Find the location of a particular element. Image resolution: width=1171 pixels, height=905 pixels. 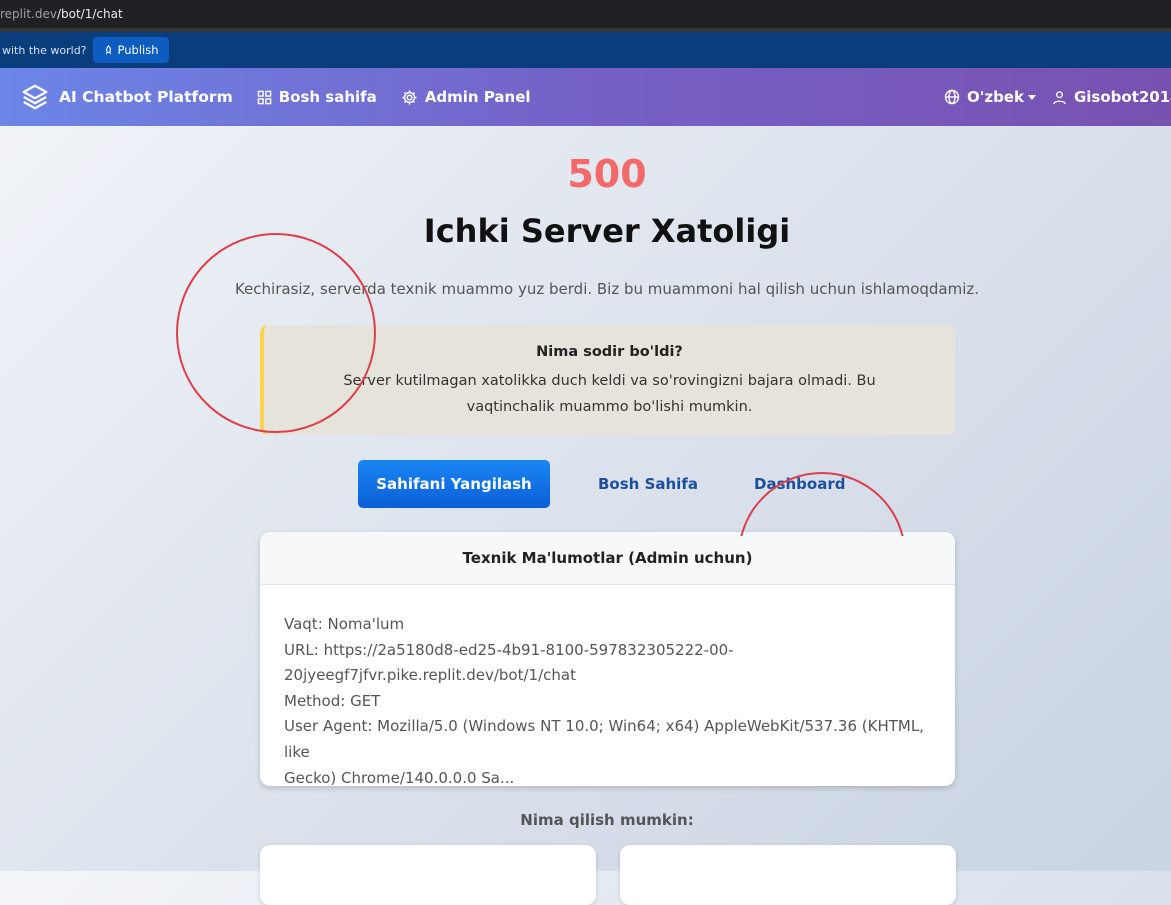

card-header: Texnik Ma'lumotlar (Admin uchun) is located at coordinates (607, 558).